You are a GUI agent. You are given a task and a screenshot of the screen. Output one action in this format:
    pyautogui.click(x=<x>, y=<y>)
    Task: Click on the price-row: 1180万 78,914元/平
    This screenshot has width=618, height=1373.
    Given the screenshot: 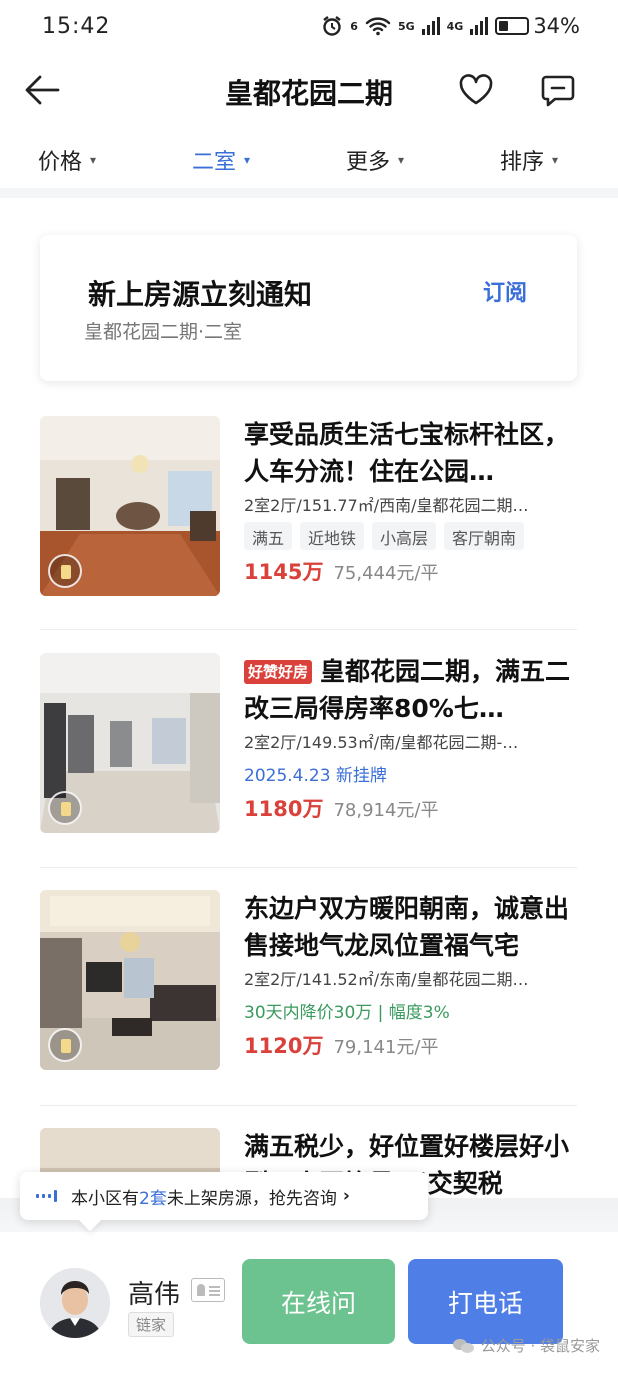 What is the action you would take?
    pyautogui.click(x=410, y=808)
    